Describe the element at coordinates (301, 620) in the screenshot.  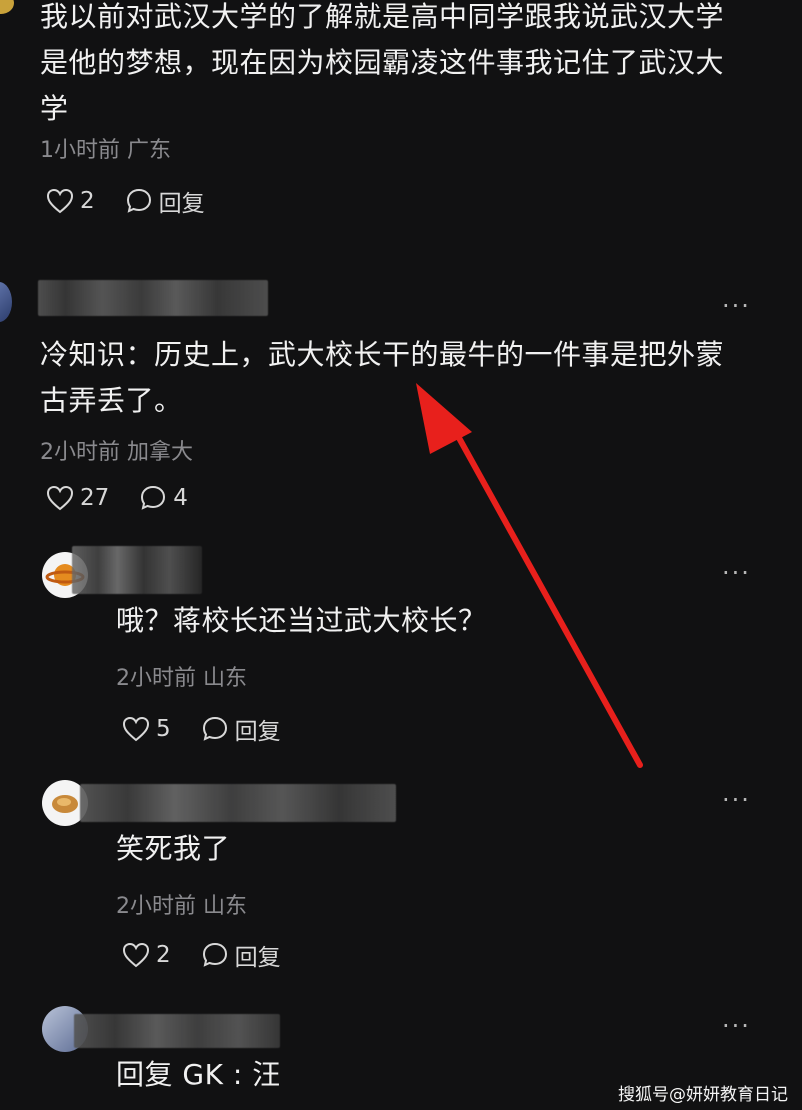
I see `reply-text: 哦？蒋校长还当过武大校长？` at that location.